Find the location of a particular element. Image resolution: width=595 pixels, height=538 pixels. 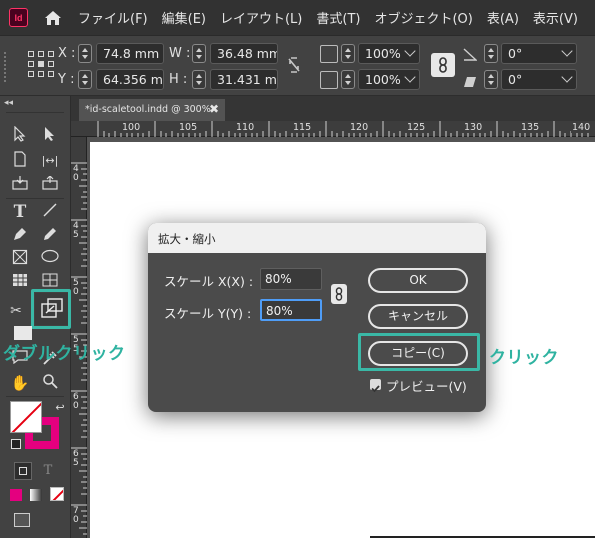

menu-view: 表示(V) is located at coordinates (555, 17).